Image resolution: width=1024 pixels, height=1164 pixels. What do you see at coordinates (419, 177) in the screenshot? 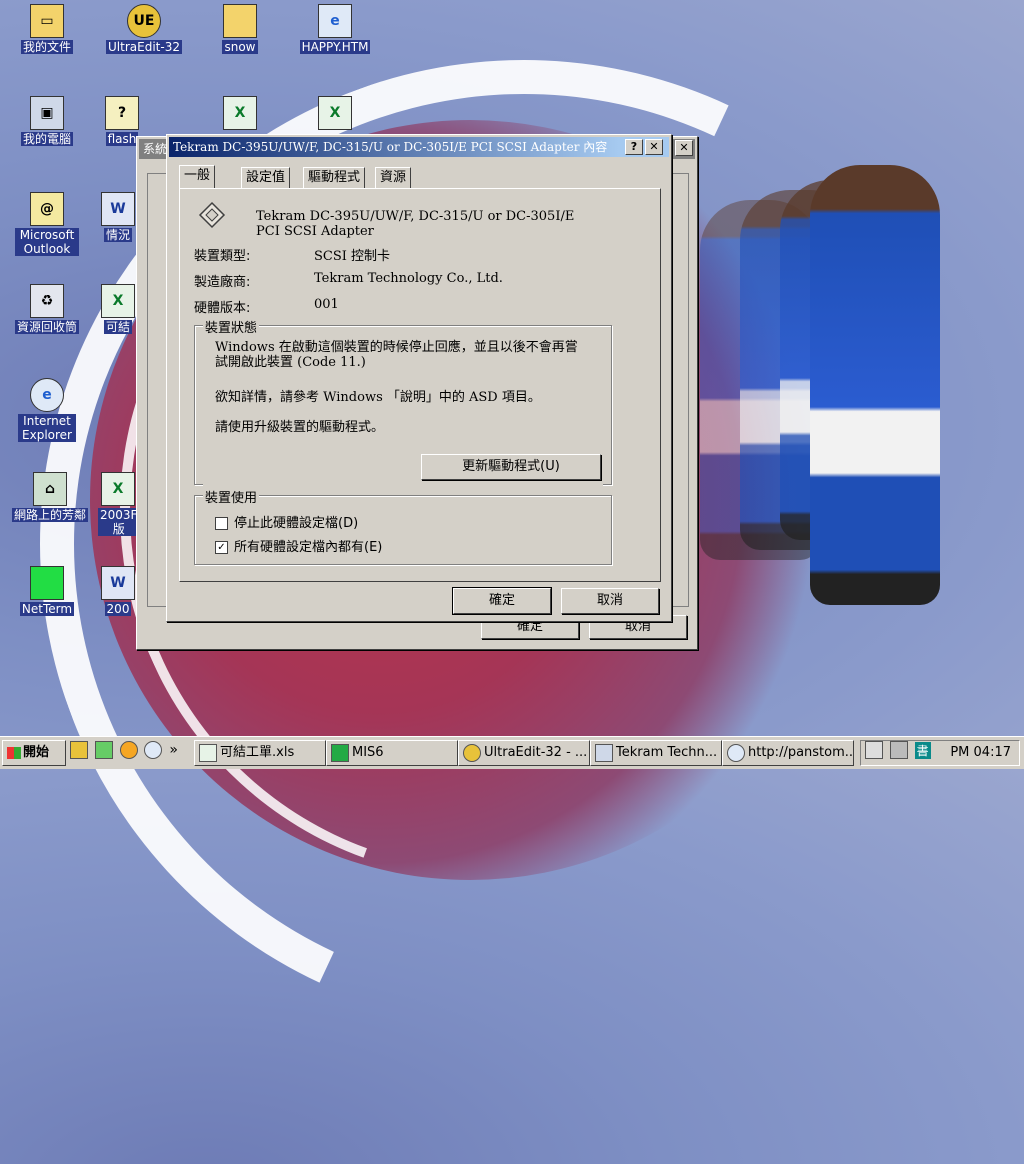
I see `tab-strip: 一般 設定值 驅動程式 資源` at bounding box center [419, 177].